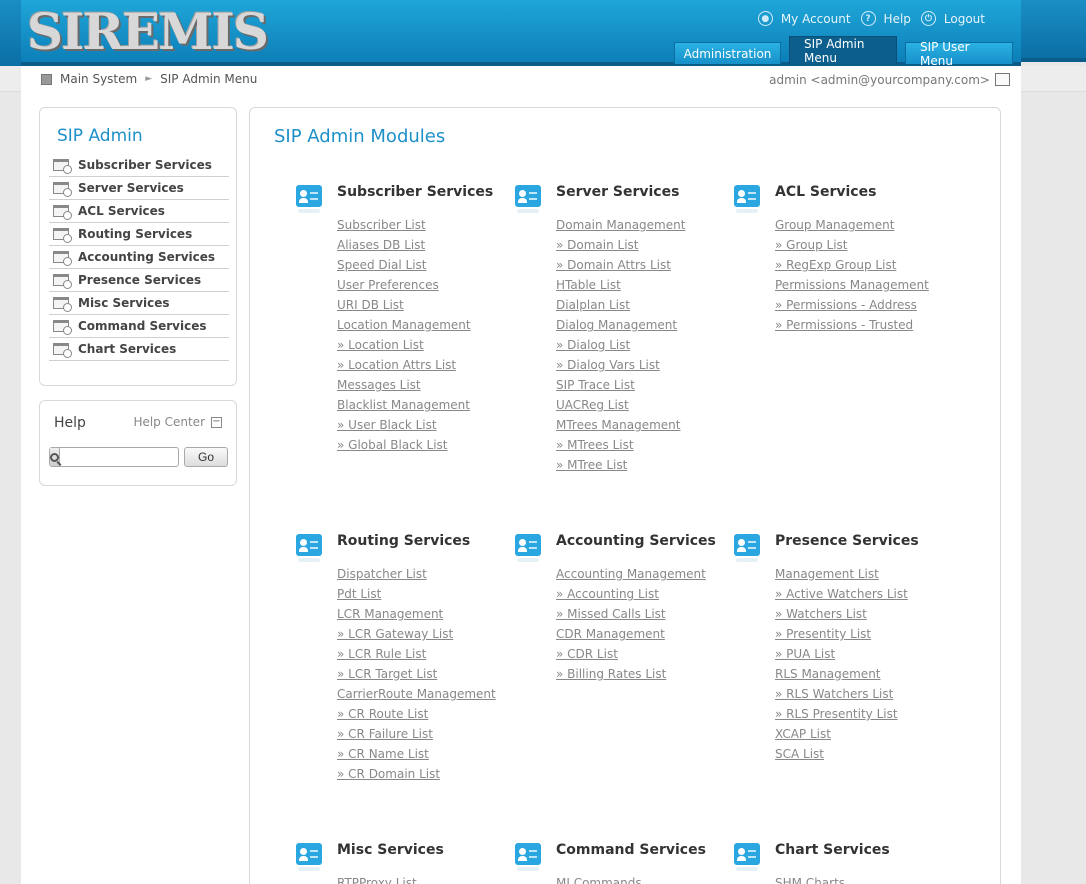 The height and width of the screenshot is (884, 1086). I want to click on module-link: SHM Charts, so click(810, 880).